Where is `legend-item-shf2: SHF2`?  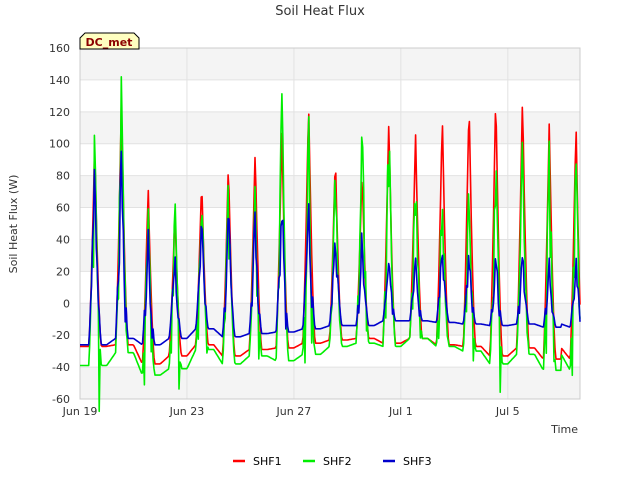
legend-item-shf2: SHF2 is located at coordinates (327, 461).